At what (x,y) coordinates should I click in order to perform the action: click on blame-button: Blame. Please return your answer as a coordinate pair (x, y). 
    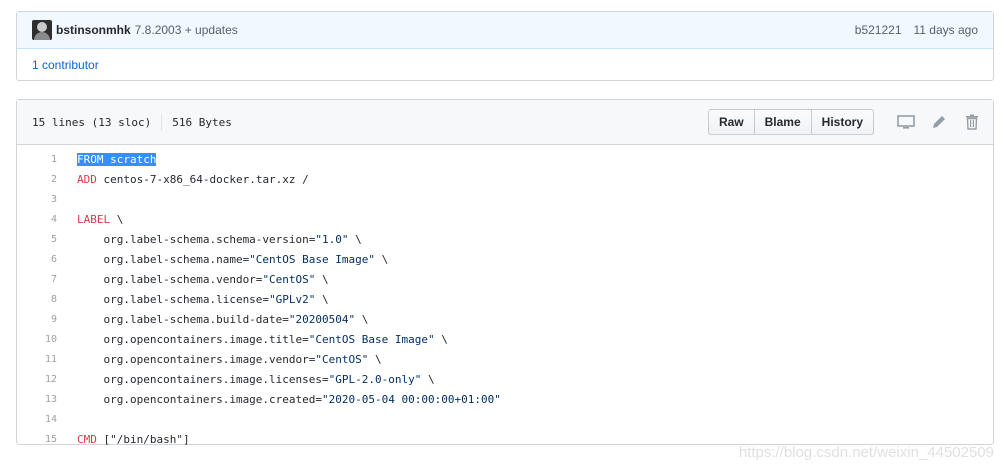
    Looking at the image, I should click on (782, 122).